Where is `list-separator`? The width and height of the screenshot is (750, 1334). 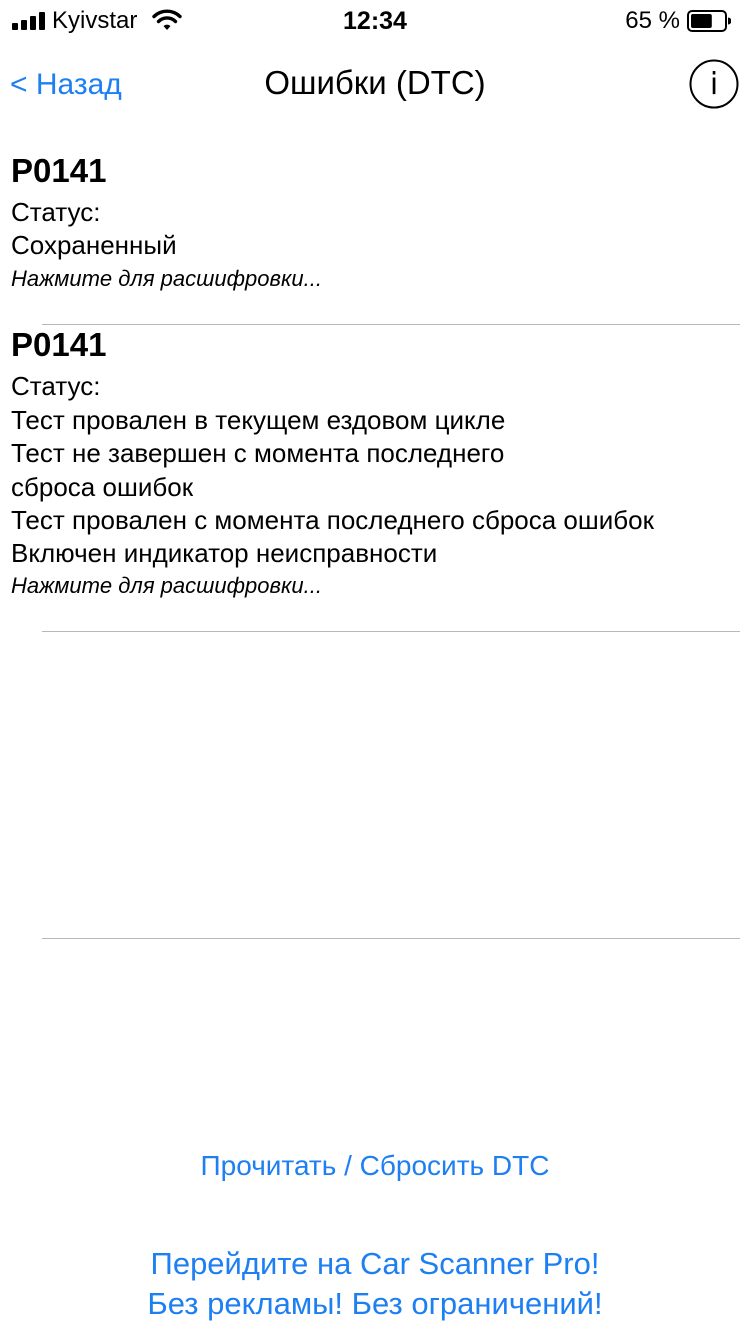 list-separator is located at coordinates (391, 938).